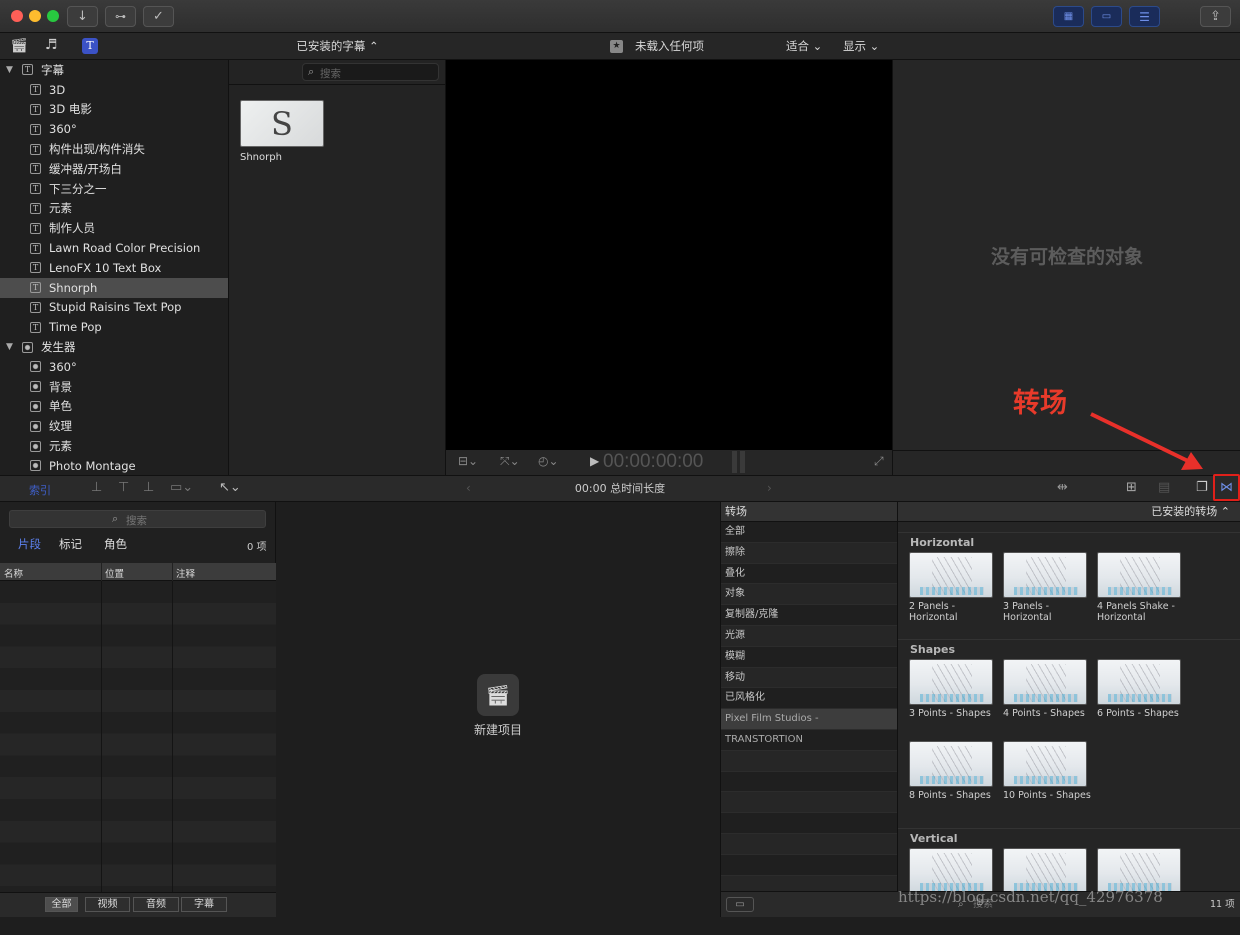  Describe the element at coordinates (616, 46) in the screenshot. I see `star-icon: ★` at that location.